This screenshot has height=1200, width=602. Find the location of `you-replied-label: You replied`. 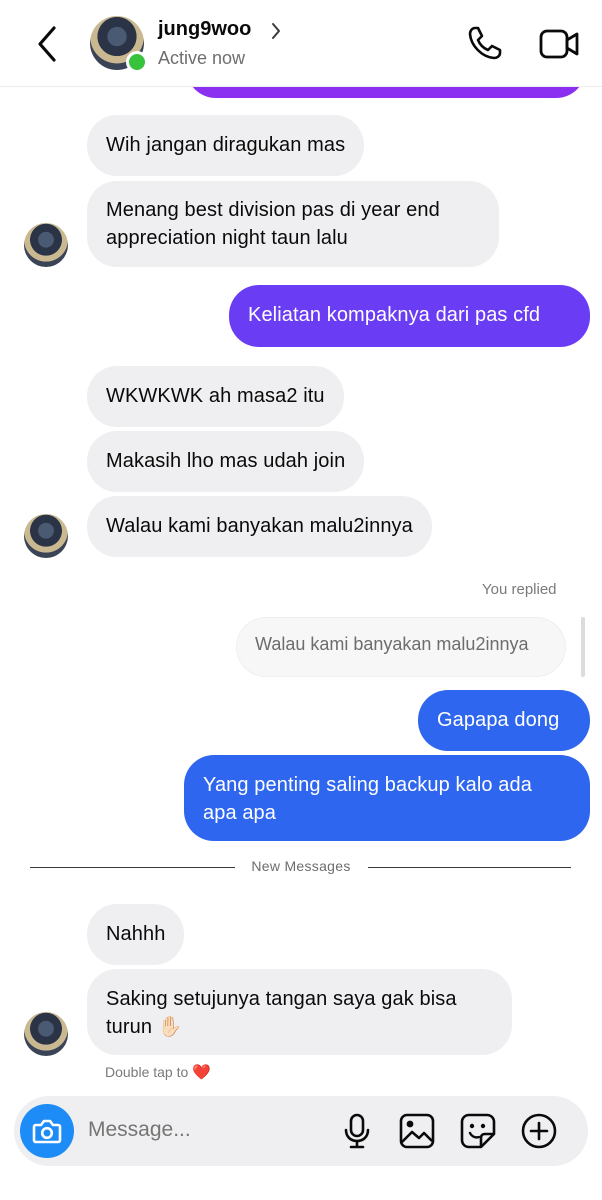

you-replied-label: You replied is located at coordinates (519, 589).